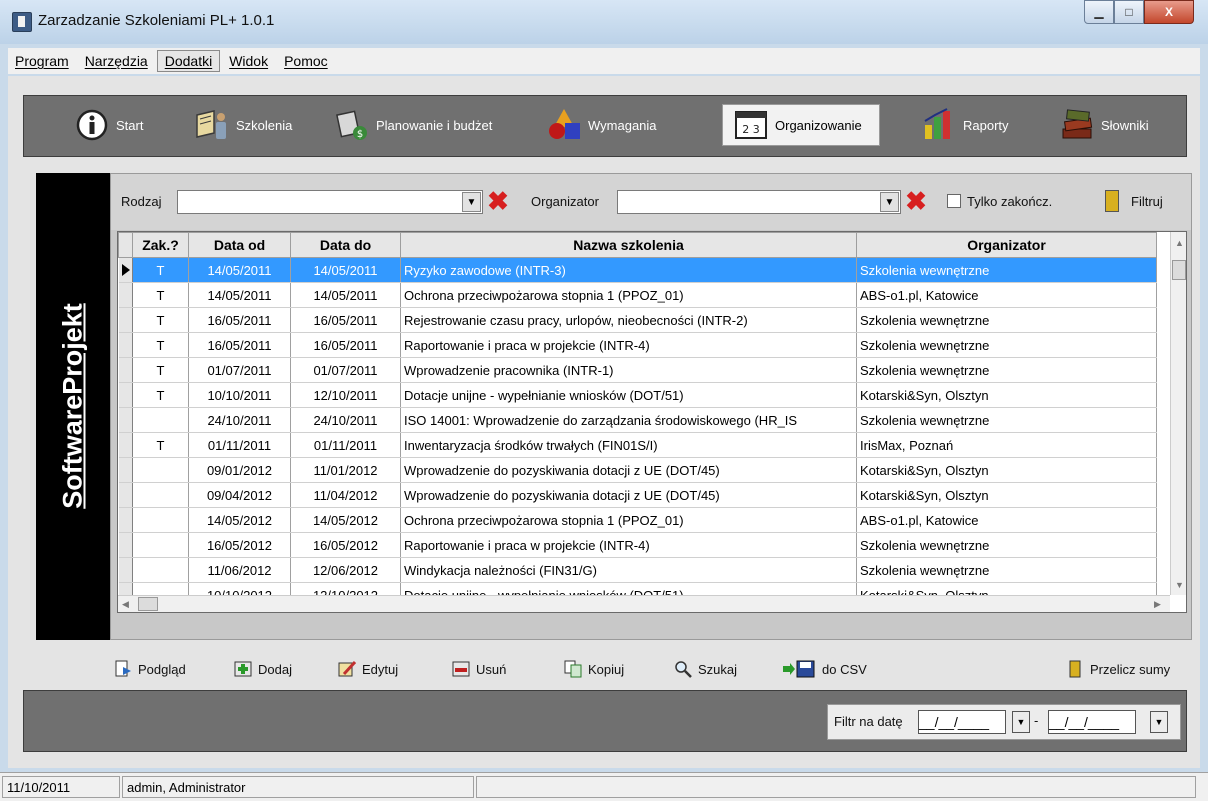 This screenshot has height=801, width=1208. Describe the element at coordinates (306, 61) in the screenshot. I see `menu-pomoc: Pomoc` at that location.